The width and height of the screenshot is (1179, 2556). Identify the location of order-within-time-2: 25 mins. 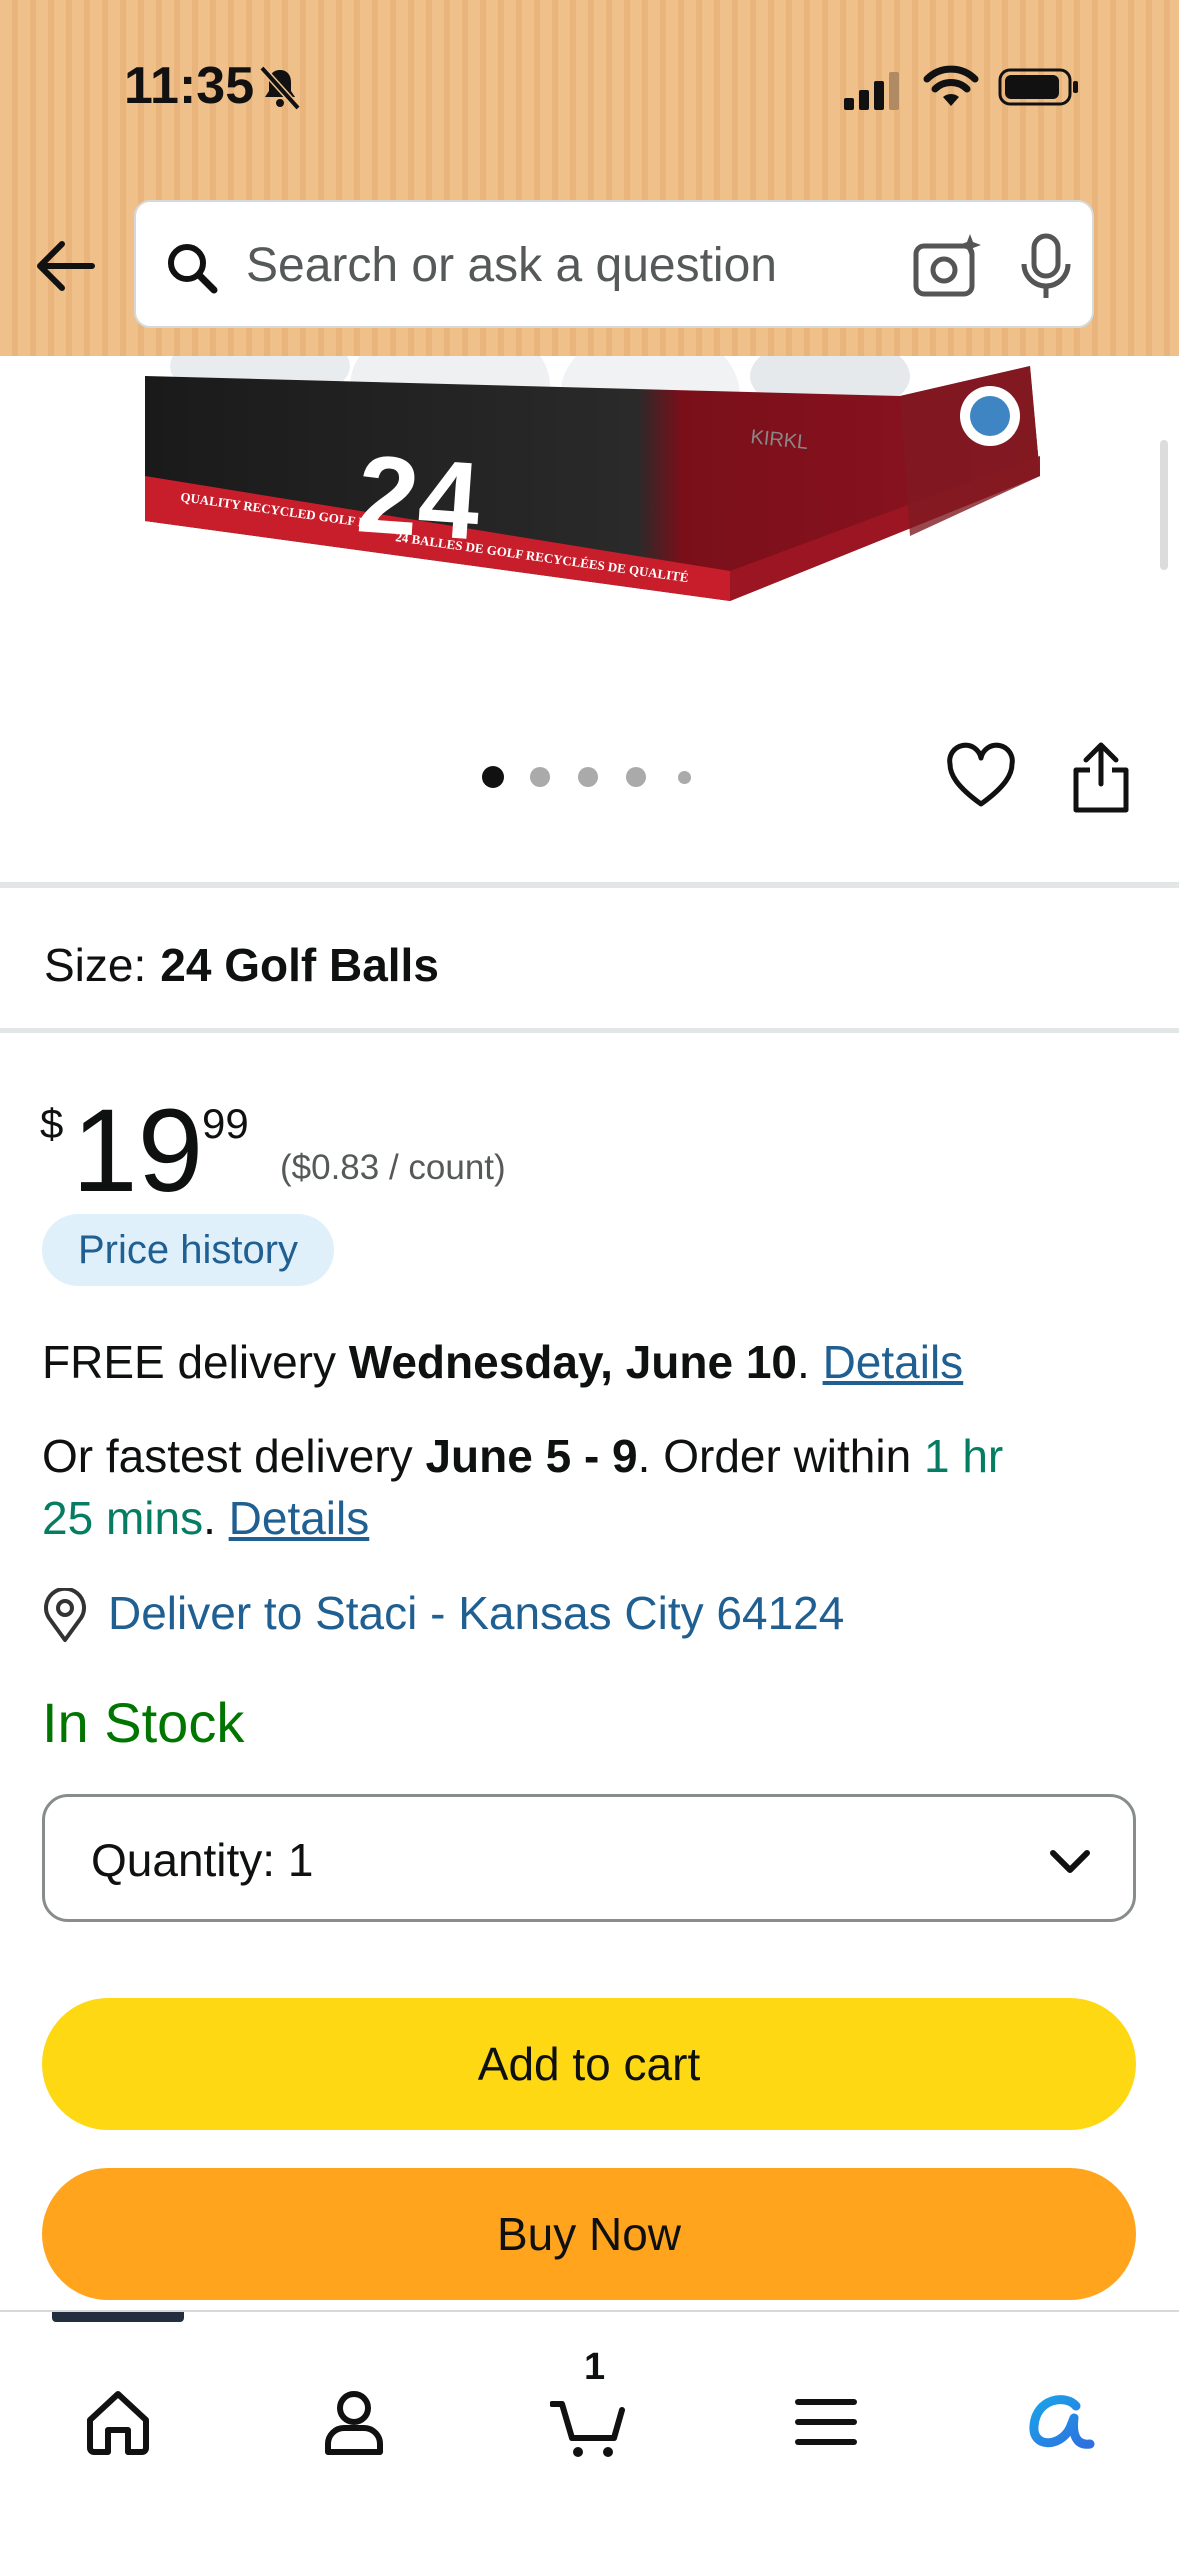
(123, 1518).